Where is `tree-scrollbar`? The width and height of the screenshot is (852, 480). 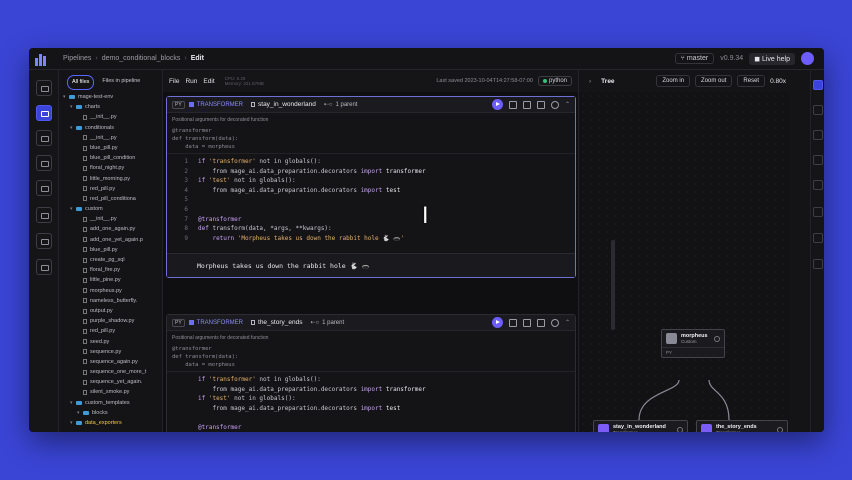
tree-scrollbar is located at coordinates (613, 285).